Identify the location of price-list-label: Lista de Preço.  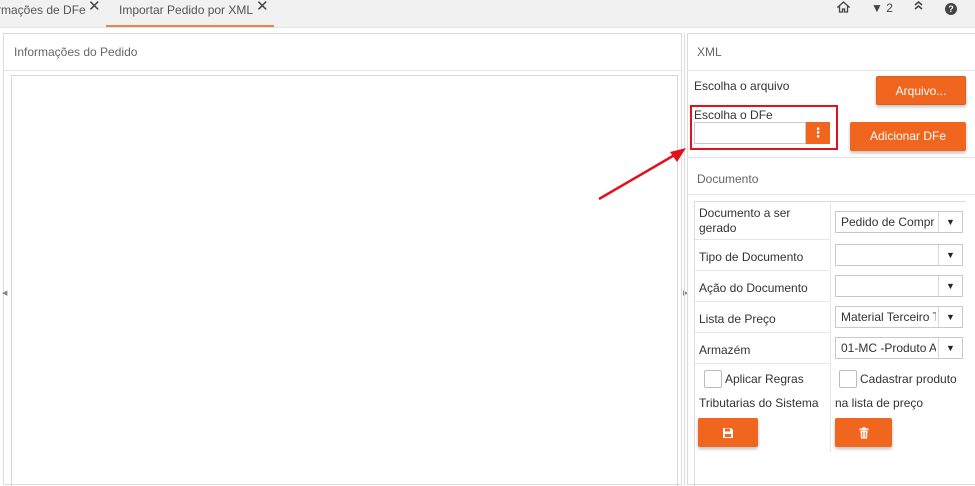
(737, 319).